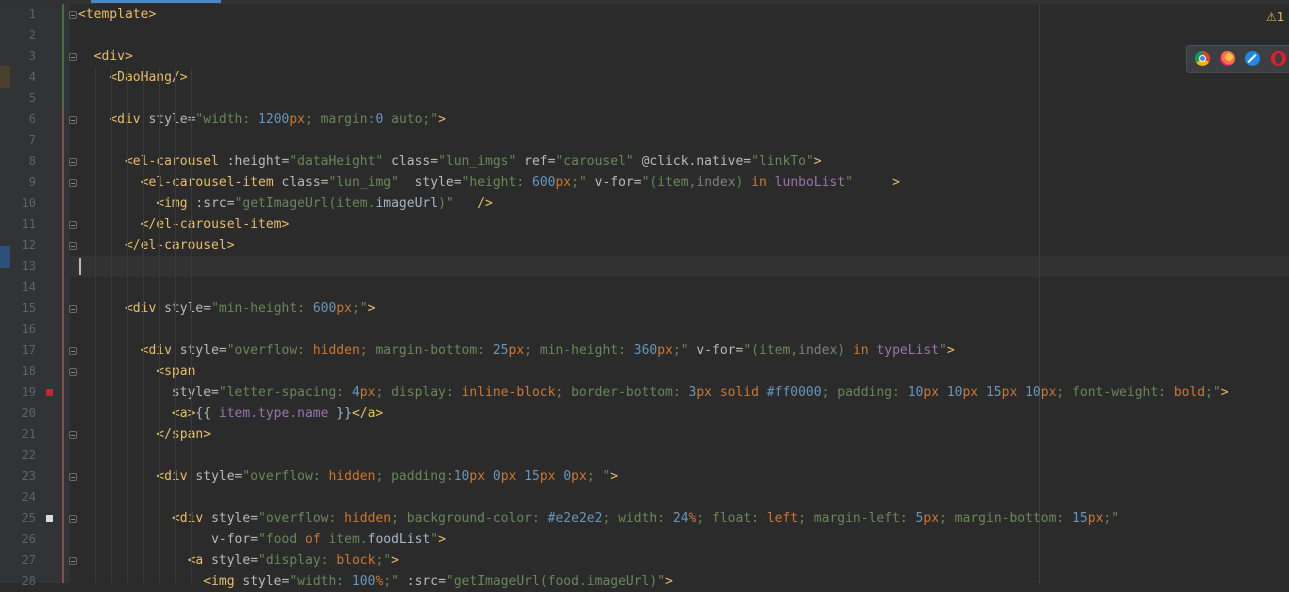 The width and height of the screenshot is (1289, 592). What do you see at coordinates (461, 476) in the screenshot?
I see `code-token: 10` at bounding box center [461, 476].